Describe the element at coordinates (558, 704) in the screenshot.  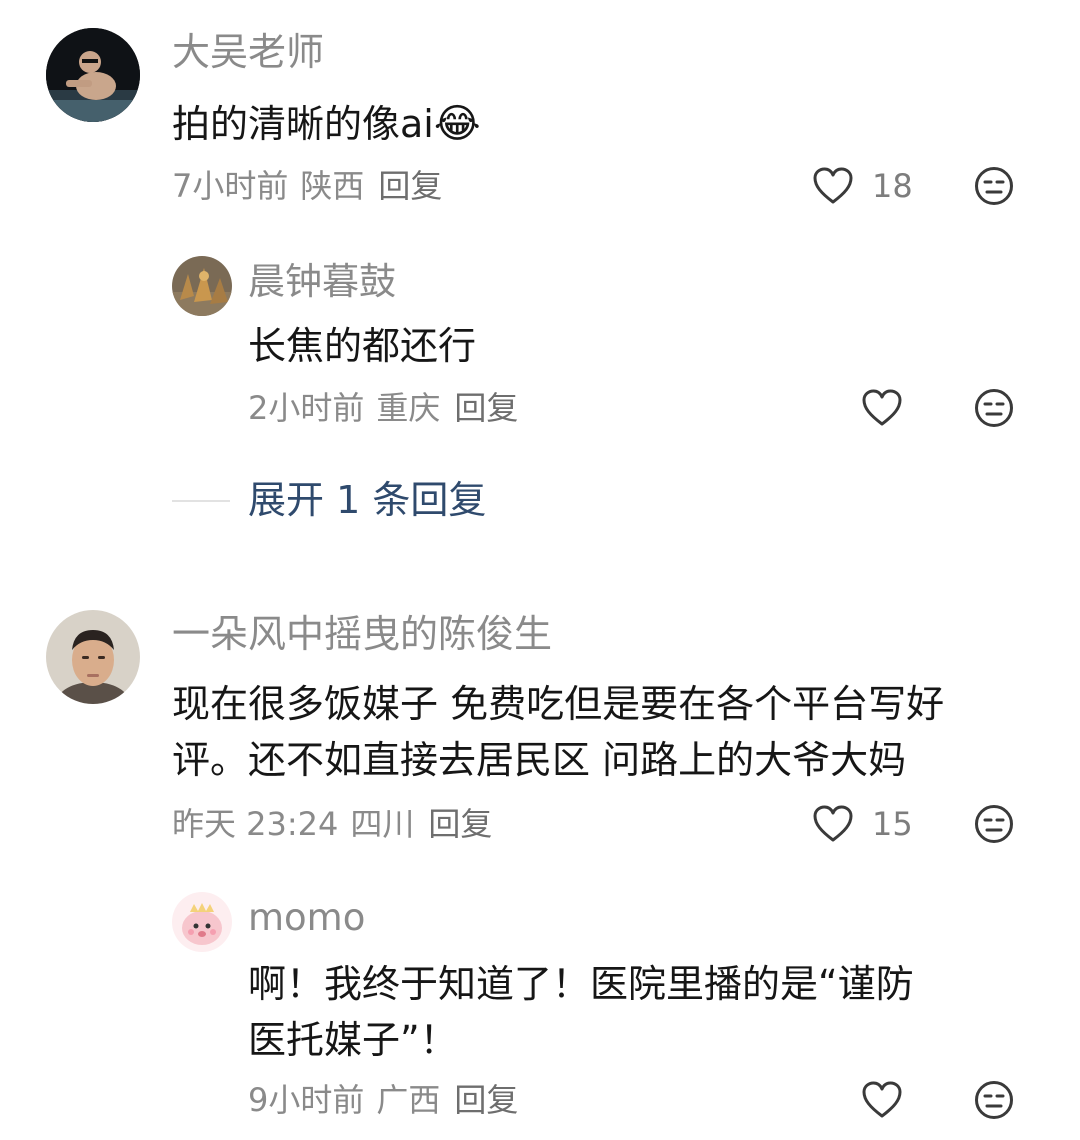
I see `comment-text-line-1: 现在很多饭媒子 免费吃但是要在各个平台写好` at that location.